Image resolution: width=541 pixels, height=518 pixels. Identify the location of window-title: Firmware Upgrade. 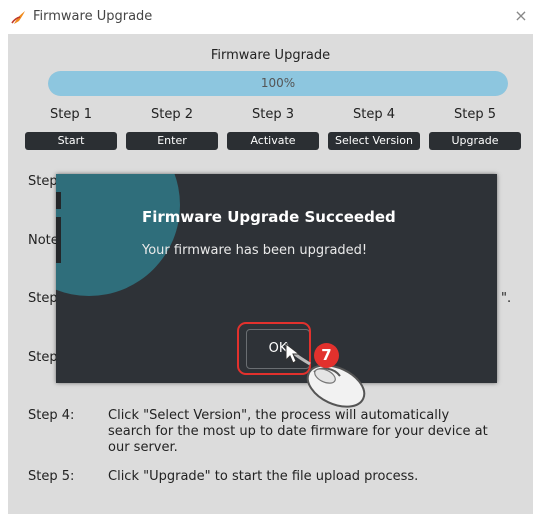
(93, 16).